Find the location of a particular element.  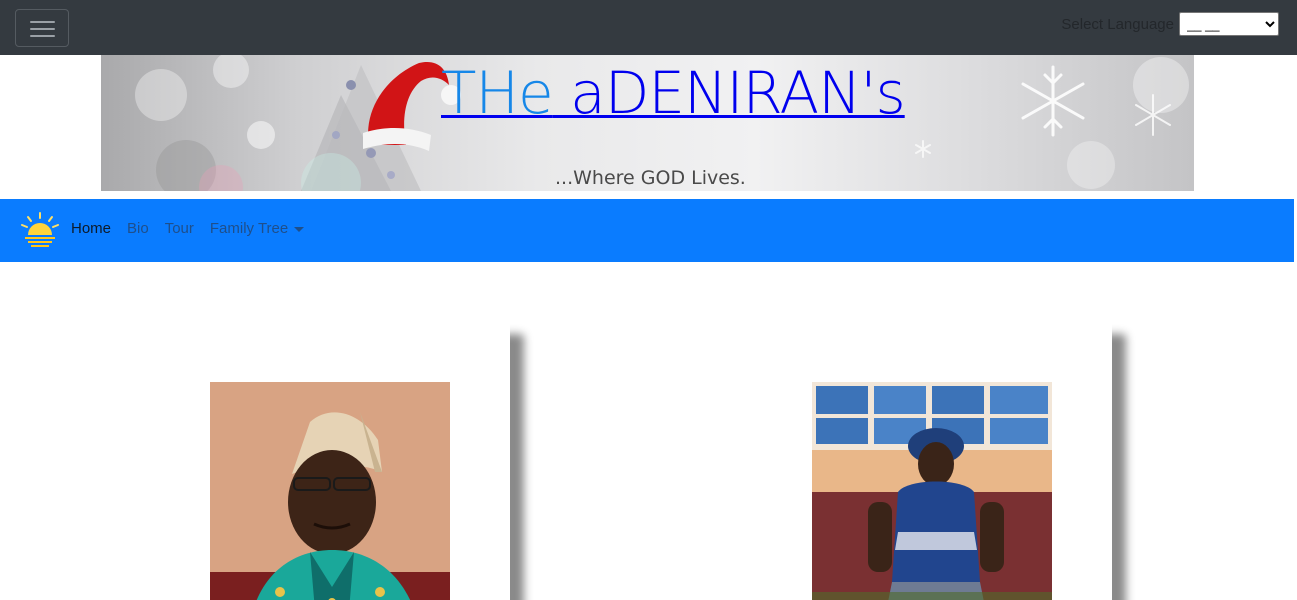

nav-link-family-tree: Family Tree is located at coordinates (257, 228).